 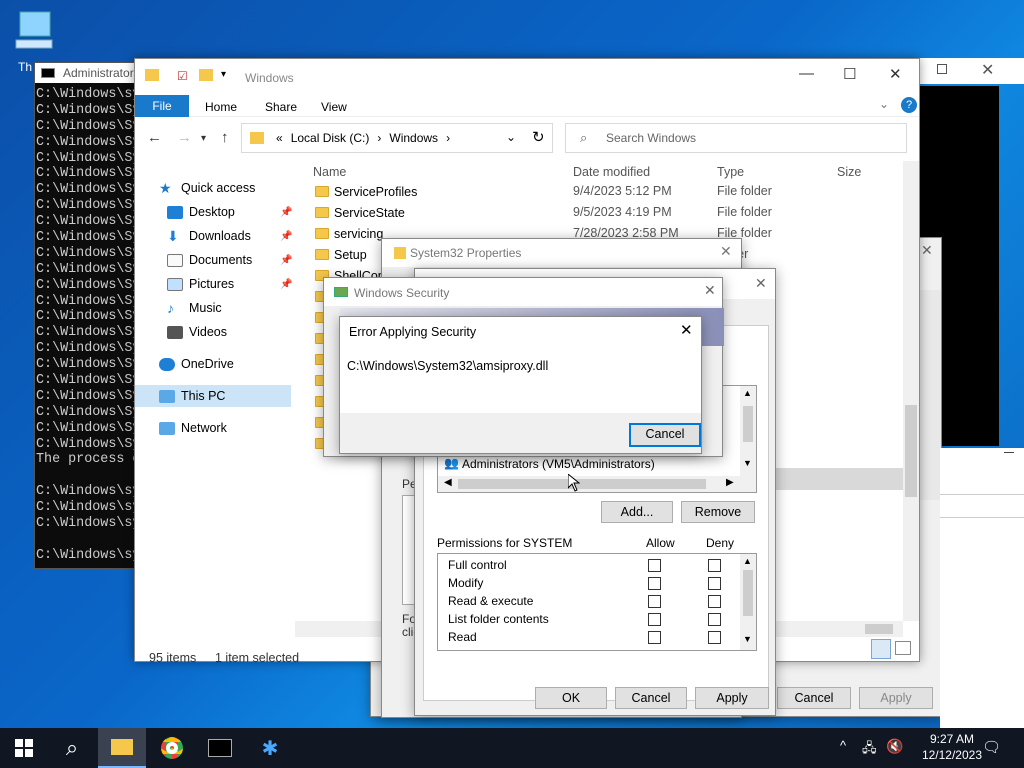 What do you see at coordinates (172, 748) in the screenshot?
I see `taskbar-chrome` at bounding box center [172, 748].